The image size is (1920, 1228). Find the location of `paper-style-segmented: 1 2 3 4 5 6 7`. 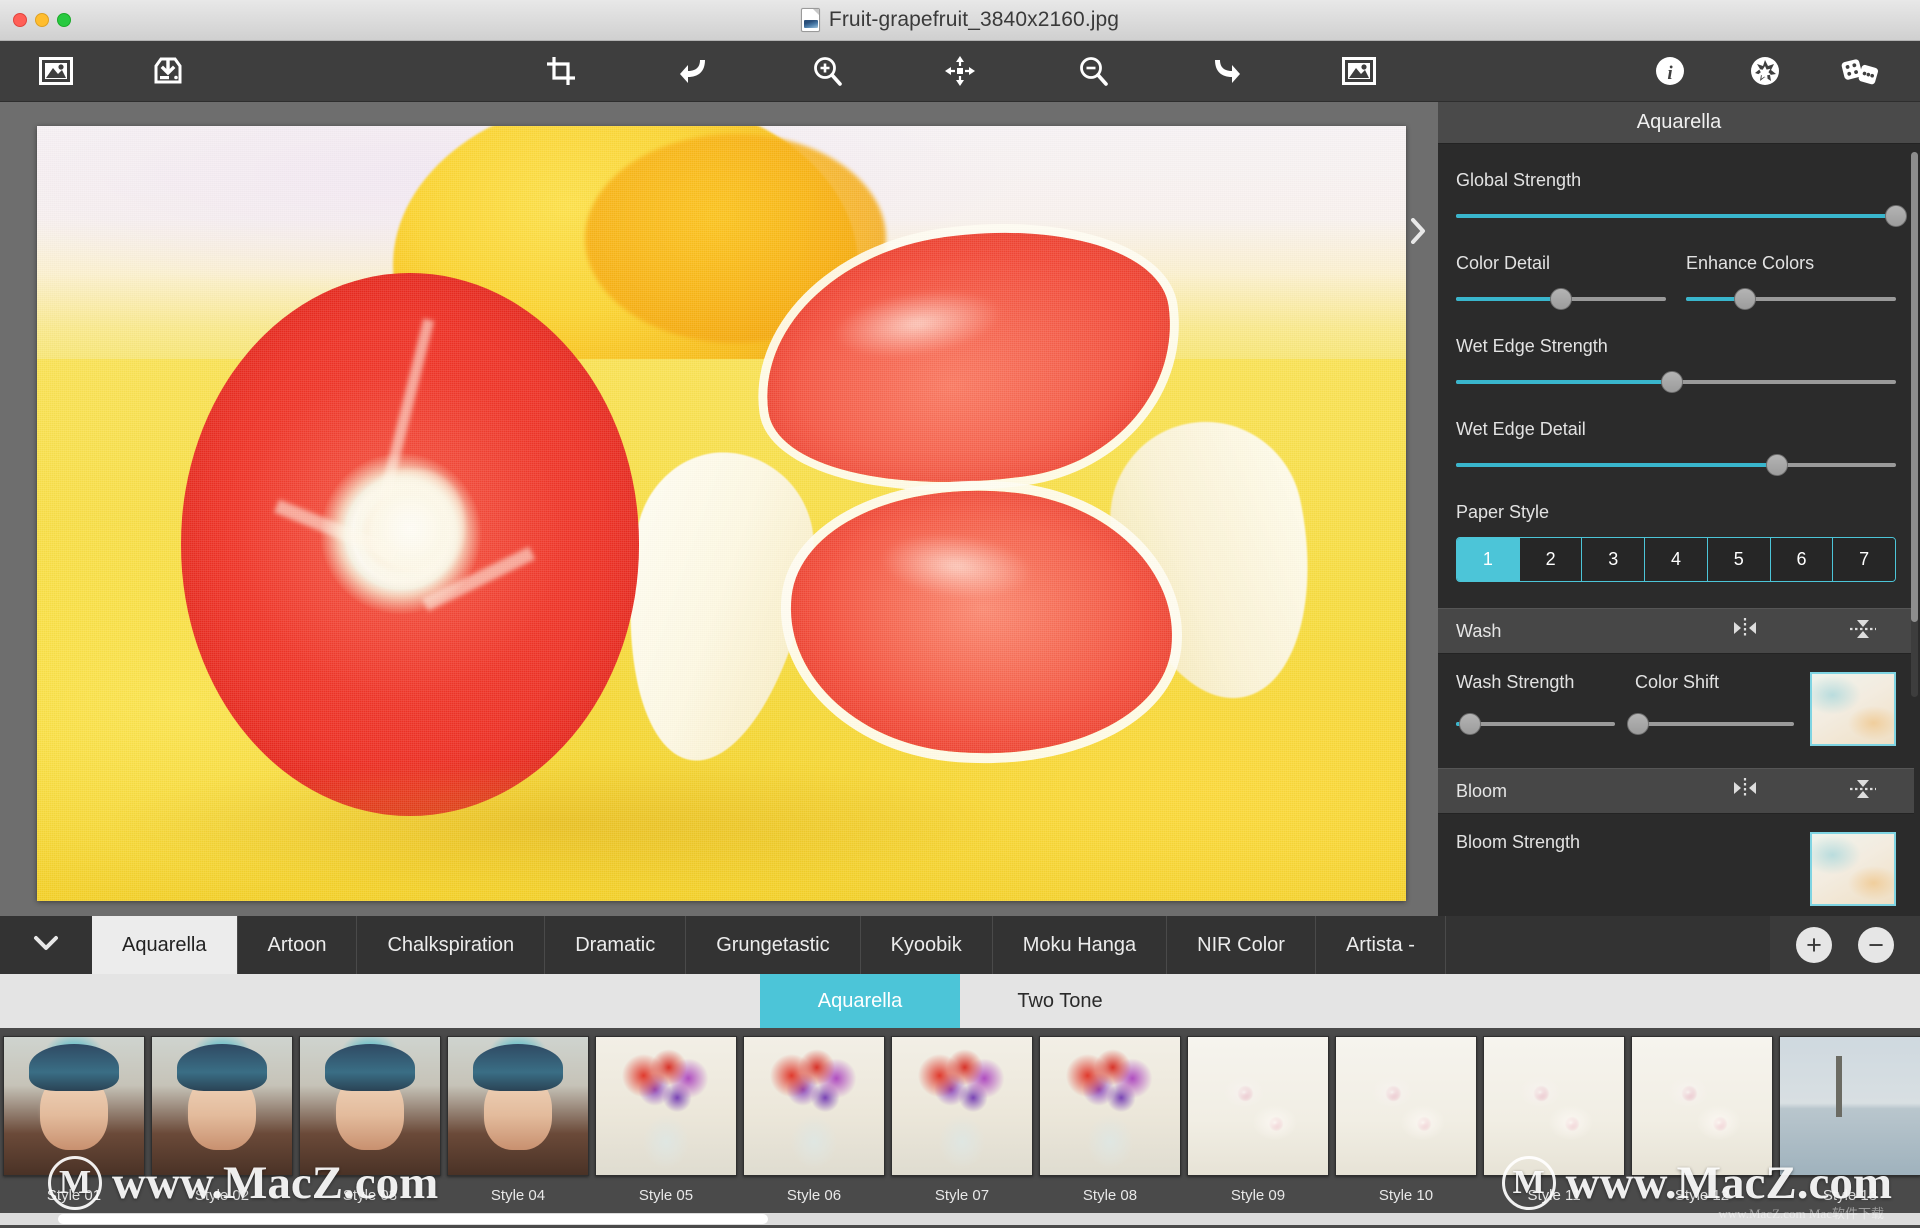

paper-style-segmented: 1 2 3 4 5 6 7 is located at coordinates (1676, 559).